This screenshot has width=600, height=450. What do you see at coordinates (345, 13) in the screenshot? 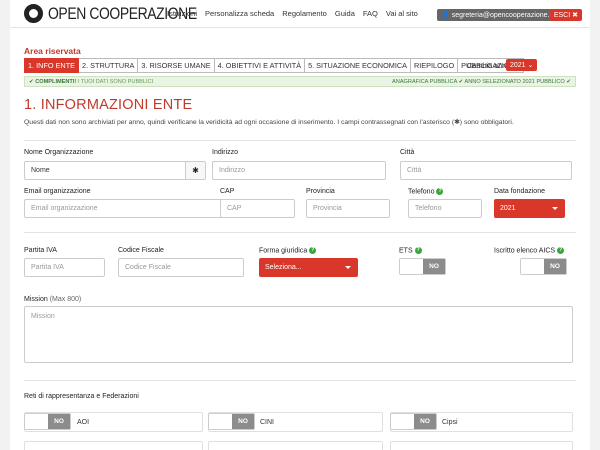
I see `nav-guida: Guida` at bounding box center [345, 13].